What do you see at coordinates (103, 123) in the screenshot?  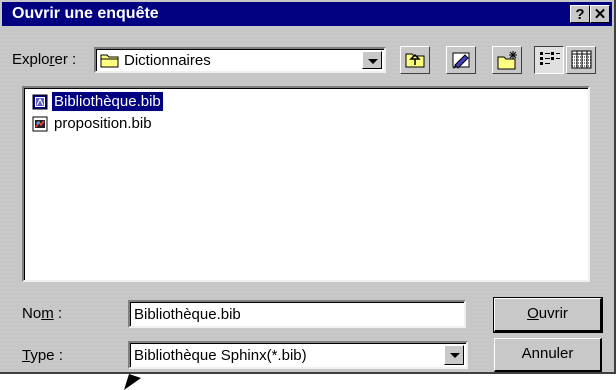 I see `file-name: proposition.bib` at bounding box center [103, 123].